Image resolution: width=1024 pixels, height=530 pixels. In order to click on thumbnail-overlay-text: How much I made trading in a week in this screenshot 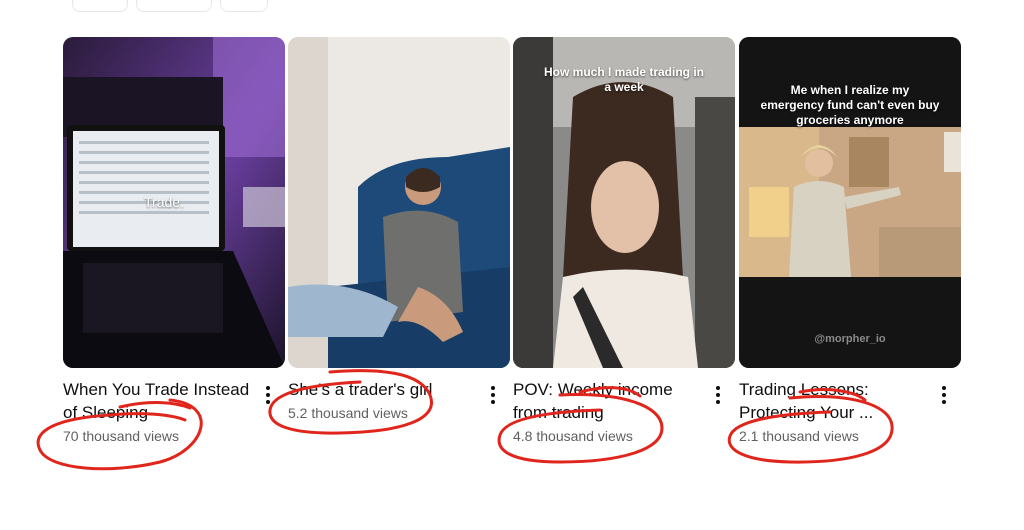, I will do `click(623, 79)`.